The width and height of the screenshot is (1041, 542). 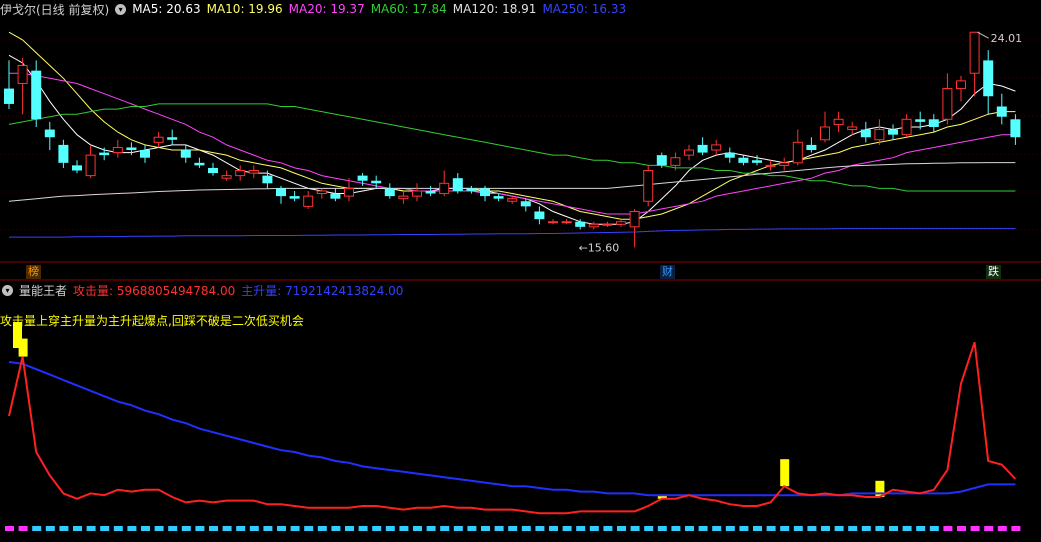 I want to click on indicator-name: 量能王者, so click(x=43, y=290).